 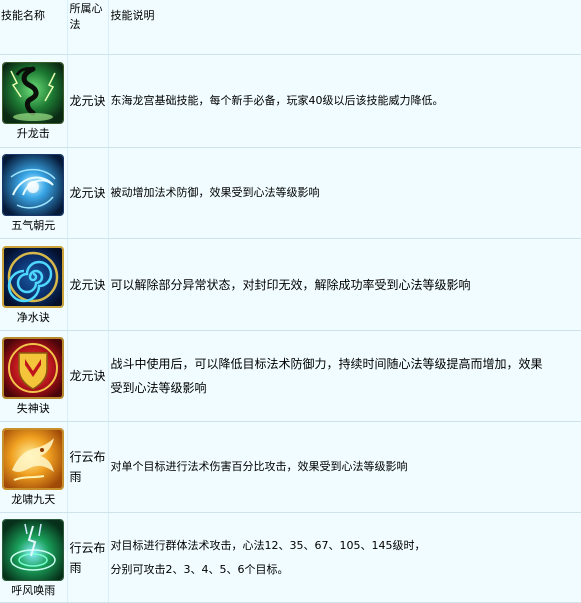 What do you see at coordinates (259, 466) in the screenshot?
I see `description-line: 对单个目标进行法术伤害百分比攻击，效果受到心法等级影响` at bounding box center [259, 466].